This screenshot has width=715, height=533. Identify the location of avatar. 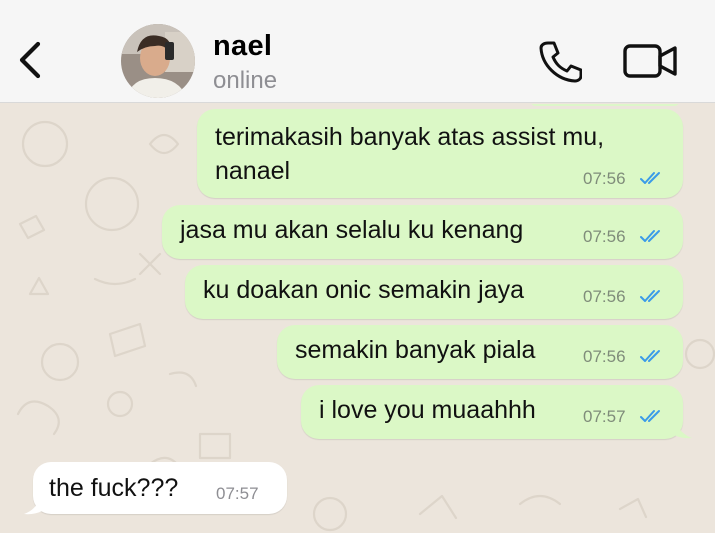
(158, 61).